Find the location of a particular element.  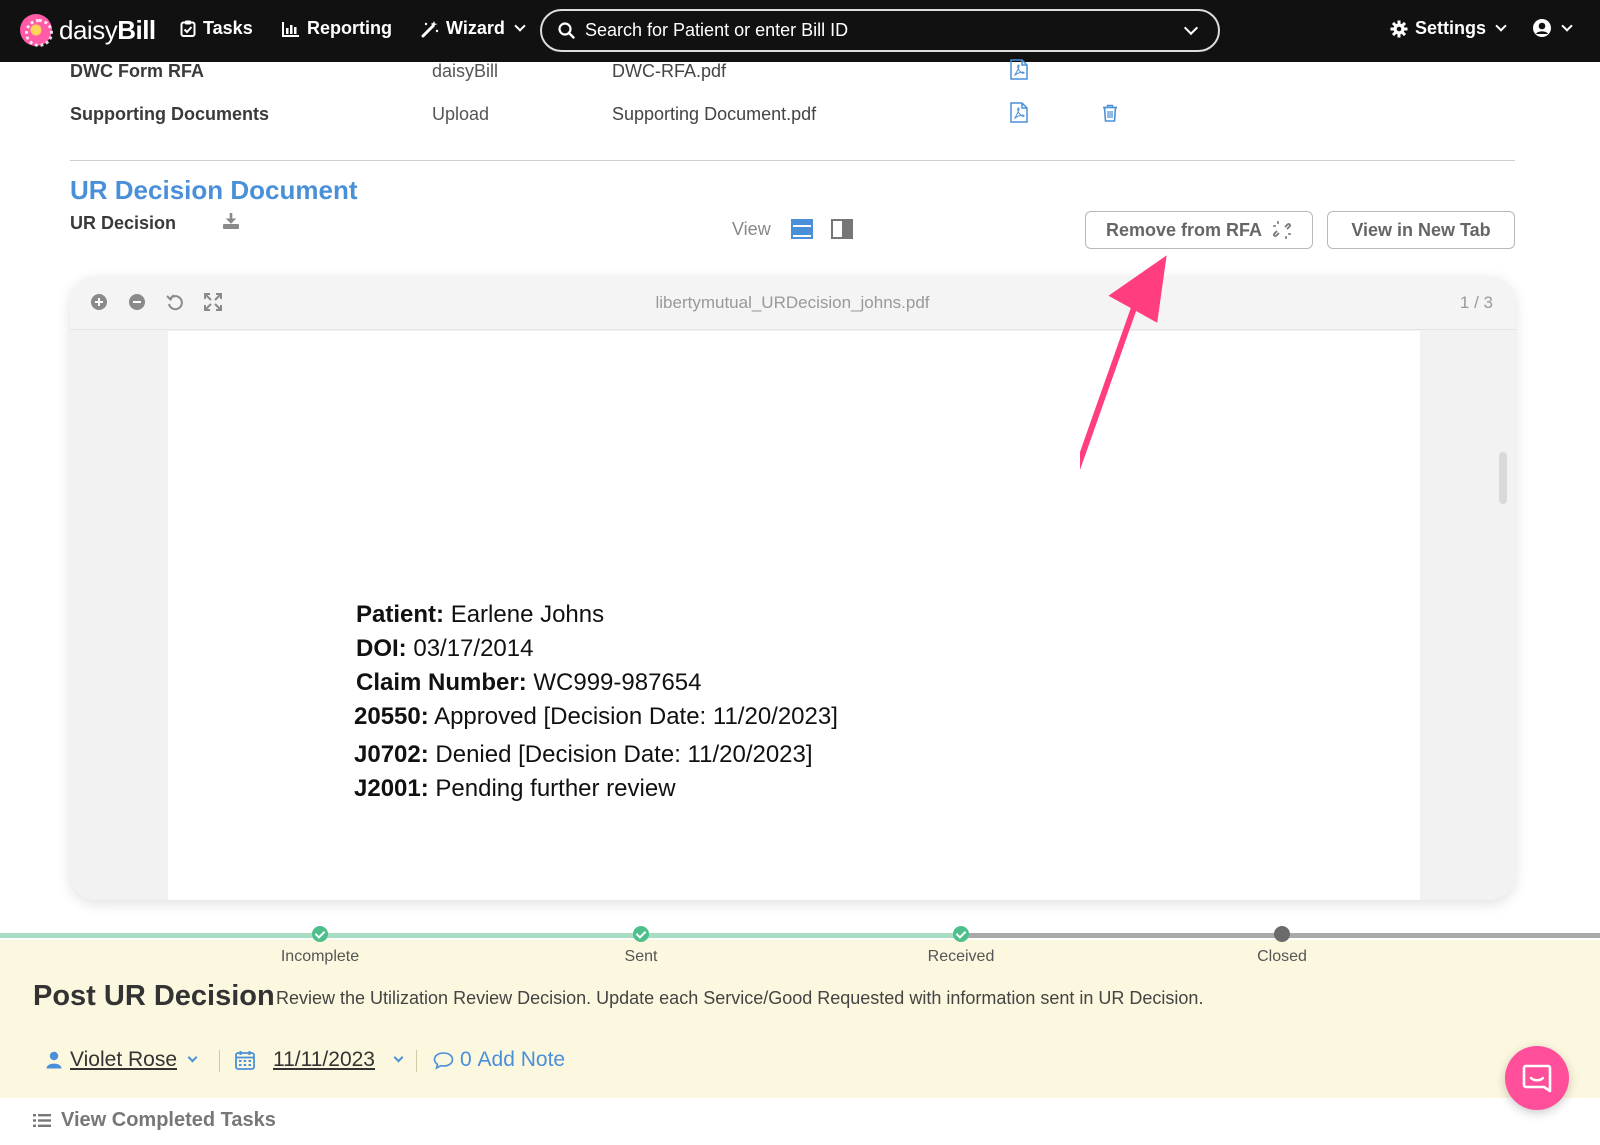

pdf-line: Claim Number: WC999-987654 is located at coordinates (529, 682).